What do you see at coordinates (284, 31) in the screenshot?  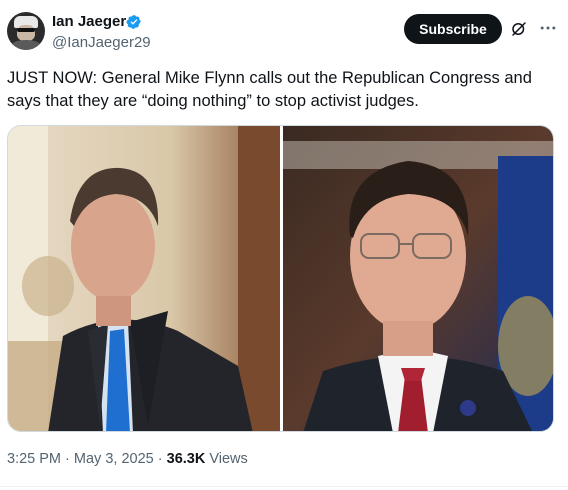 I see `tweet-header: Ian Jaeger @IanJaeger29 Subscribe` at bounding box center [284, 31].